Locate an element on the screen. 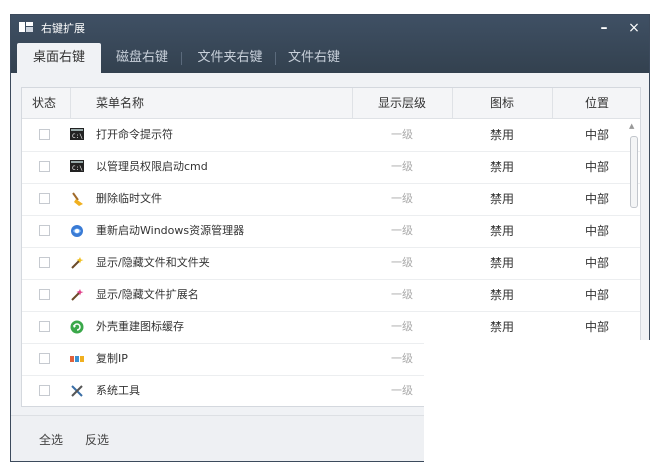 The image size is (653, 465). magic-wand-icon is located at coordinates (77, 263).